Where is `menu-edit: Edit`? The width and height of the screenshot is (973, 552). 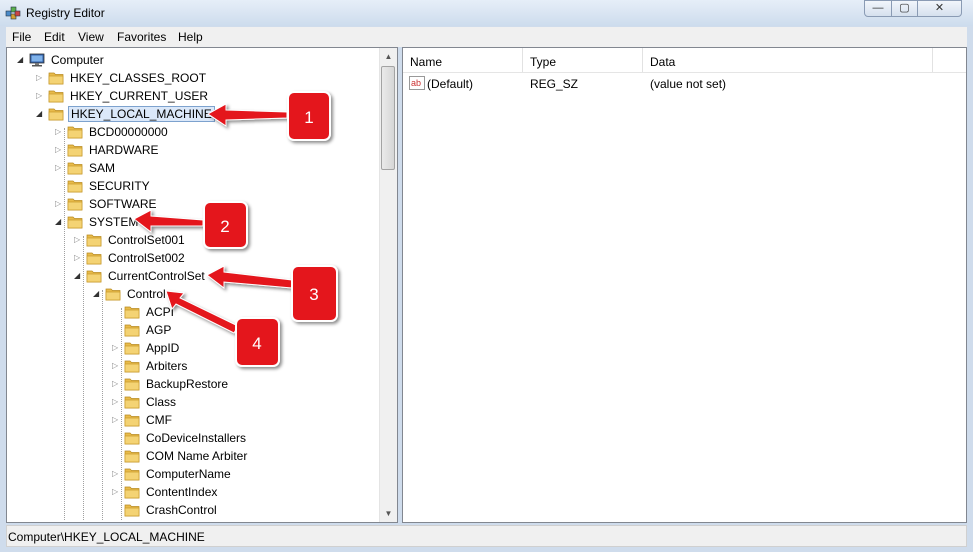
menu-edit: Edit is located at coordinates (54, 37).